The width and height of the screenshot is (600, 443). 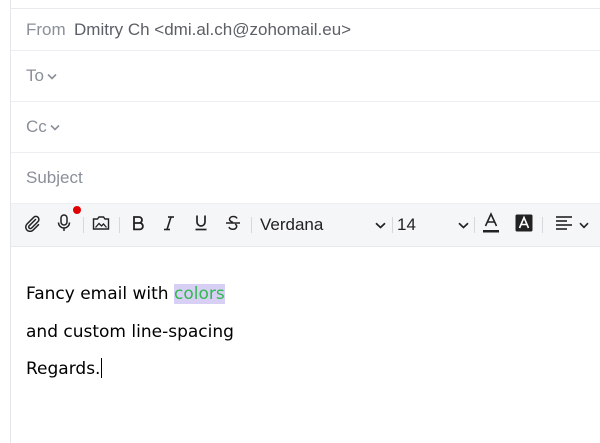 What do you see at coordinates (212, 30) in the screenshot?
I see `from-value: Dmitry Ch <dmi.al.ch@zohomail.eu>` at bounding box center [212, 30].